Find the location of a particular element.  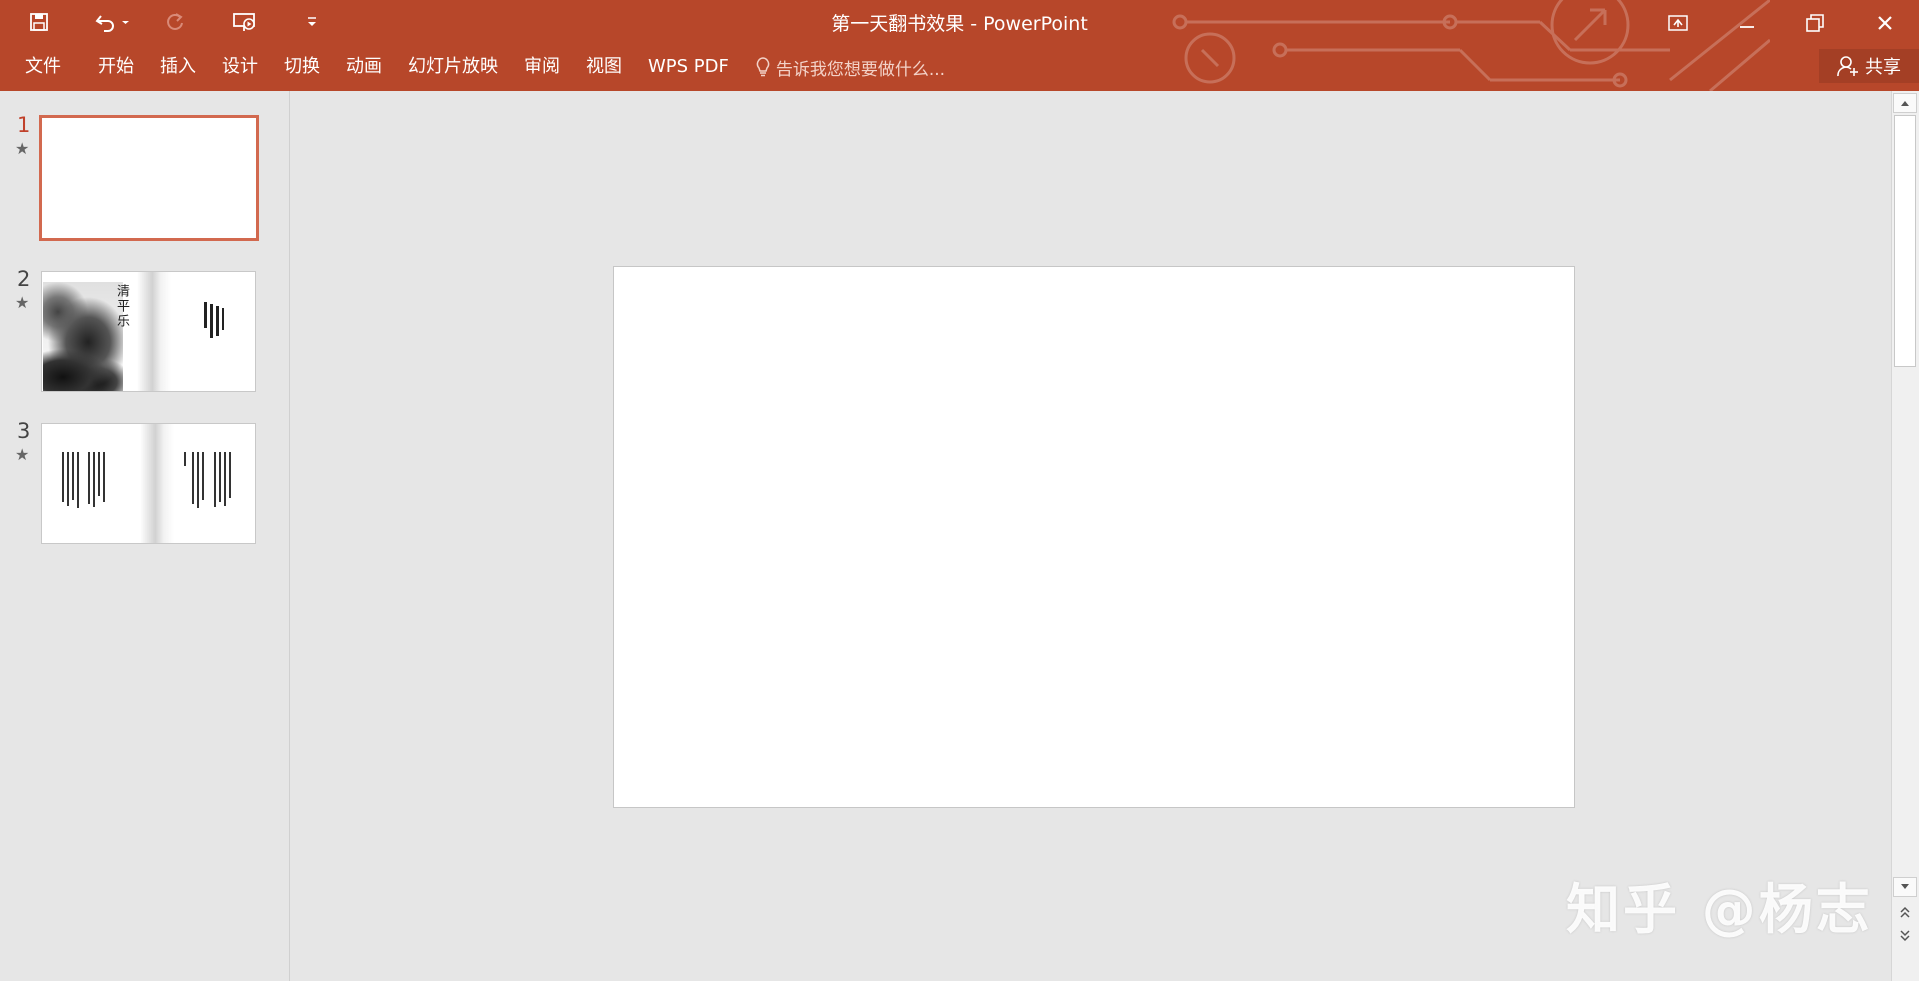

slide-thumbnail-3: 3 ★ is located at coordinates (144, 489).